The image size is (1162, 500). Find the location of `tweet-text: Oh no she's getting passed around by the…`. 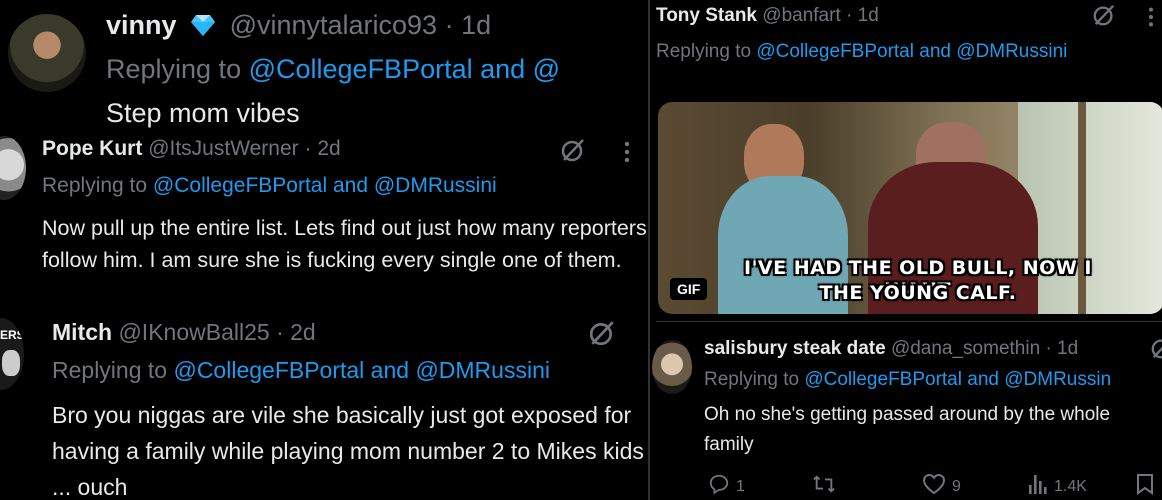

tweet-text: Oh no she's getting passed around by the… is located at coordinates (907, 429).